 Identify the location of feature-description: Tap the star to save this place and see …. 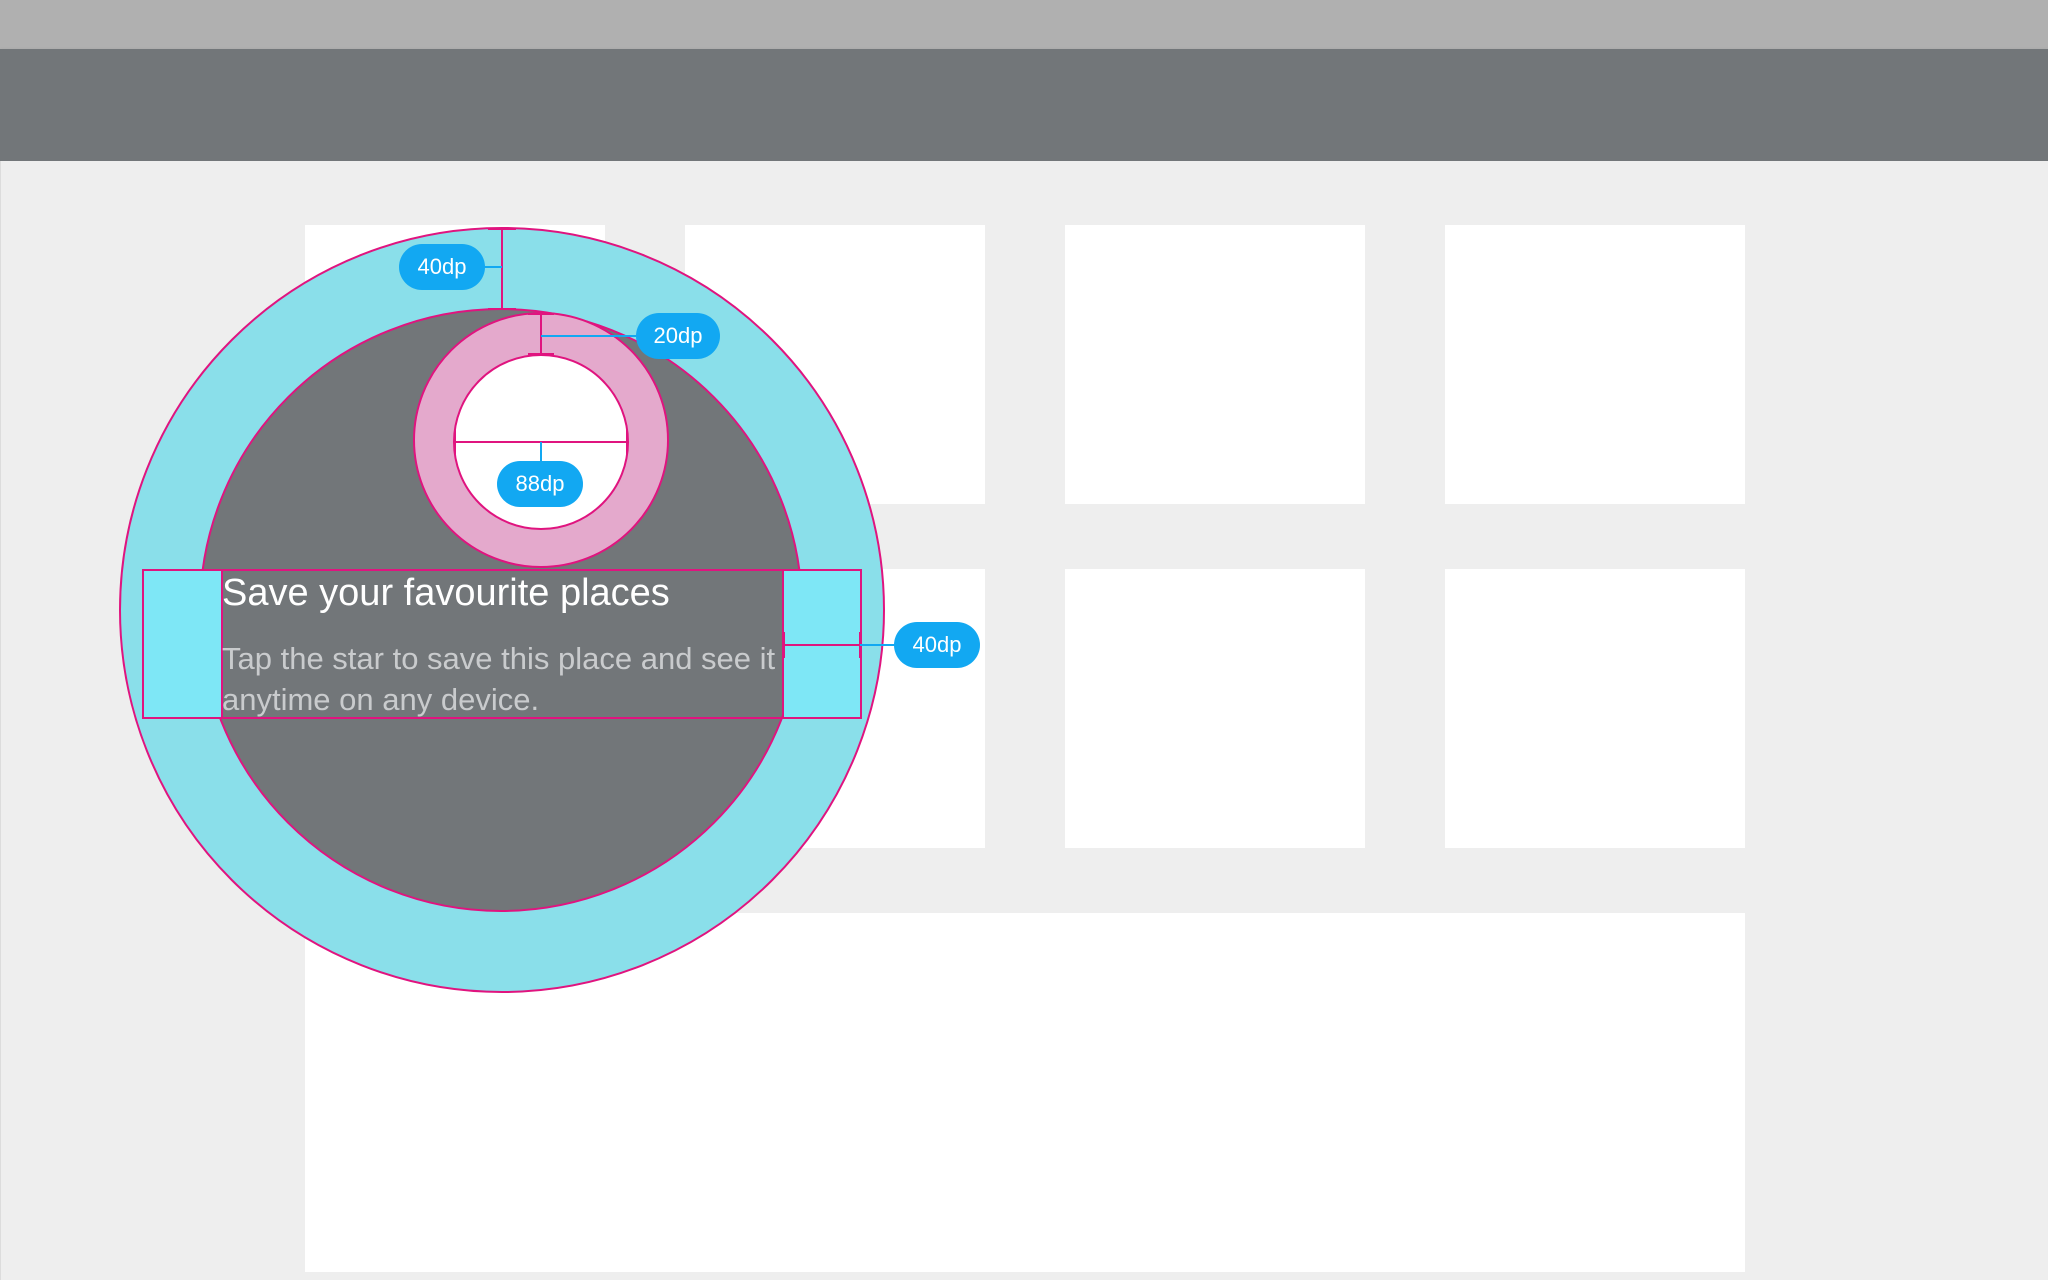
(499, 679).